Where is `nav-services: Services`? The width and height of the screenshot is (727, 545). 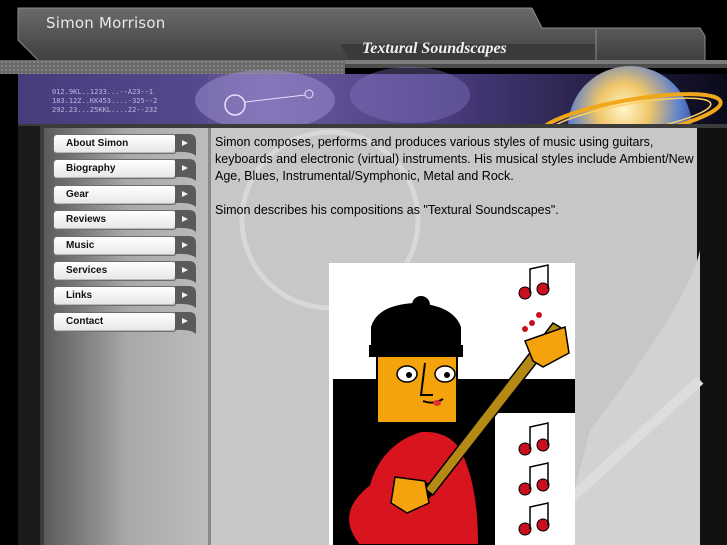
nav-services: Services is located at coordinates (125, 272).